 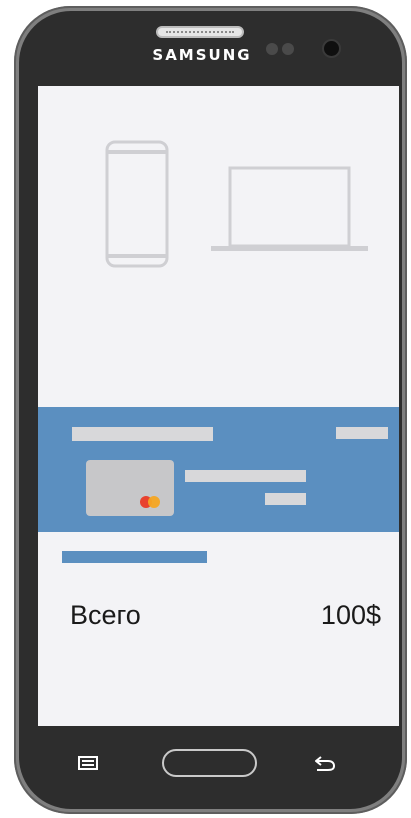 I want to click on card-holder-placeholder, so click(x=142, y=434).